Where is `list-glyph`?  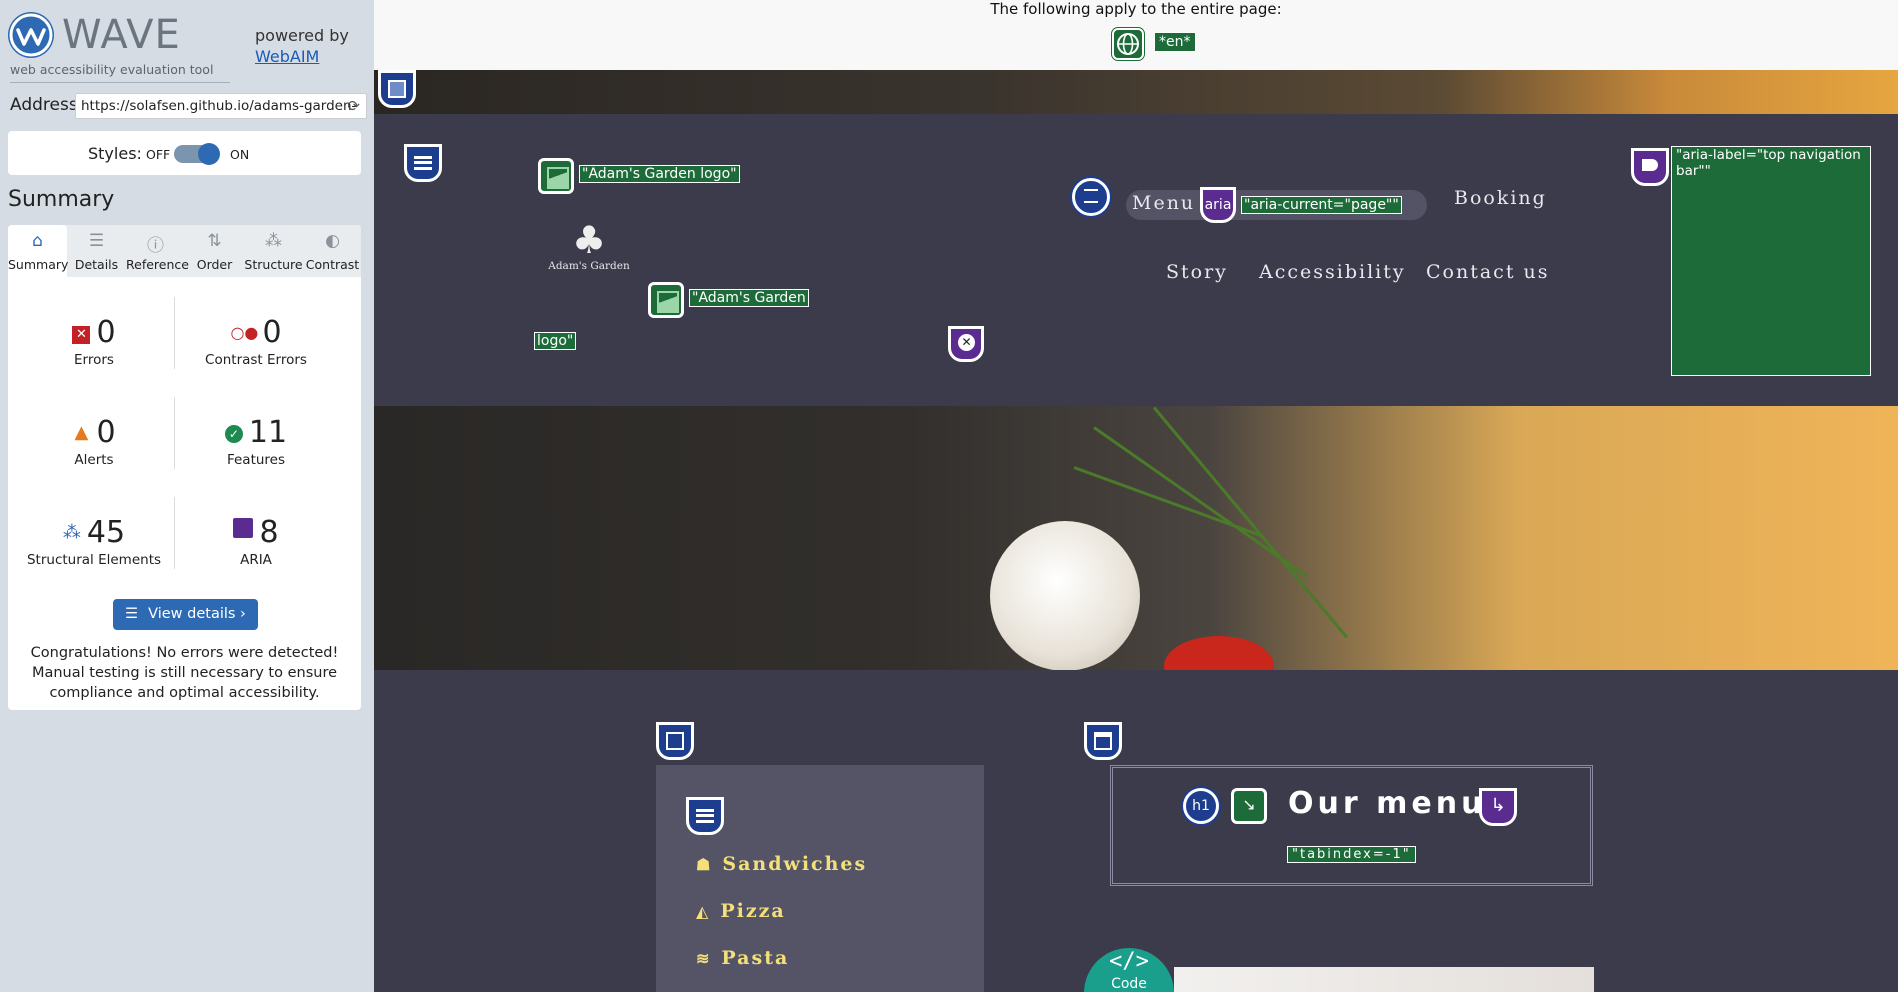
list-glyph is located at coordinates (1091, 196).